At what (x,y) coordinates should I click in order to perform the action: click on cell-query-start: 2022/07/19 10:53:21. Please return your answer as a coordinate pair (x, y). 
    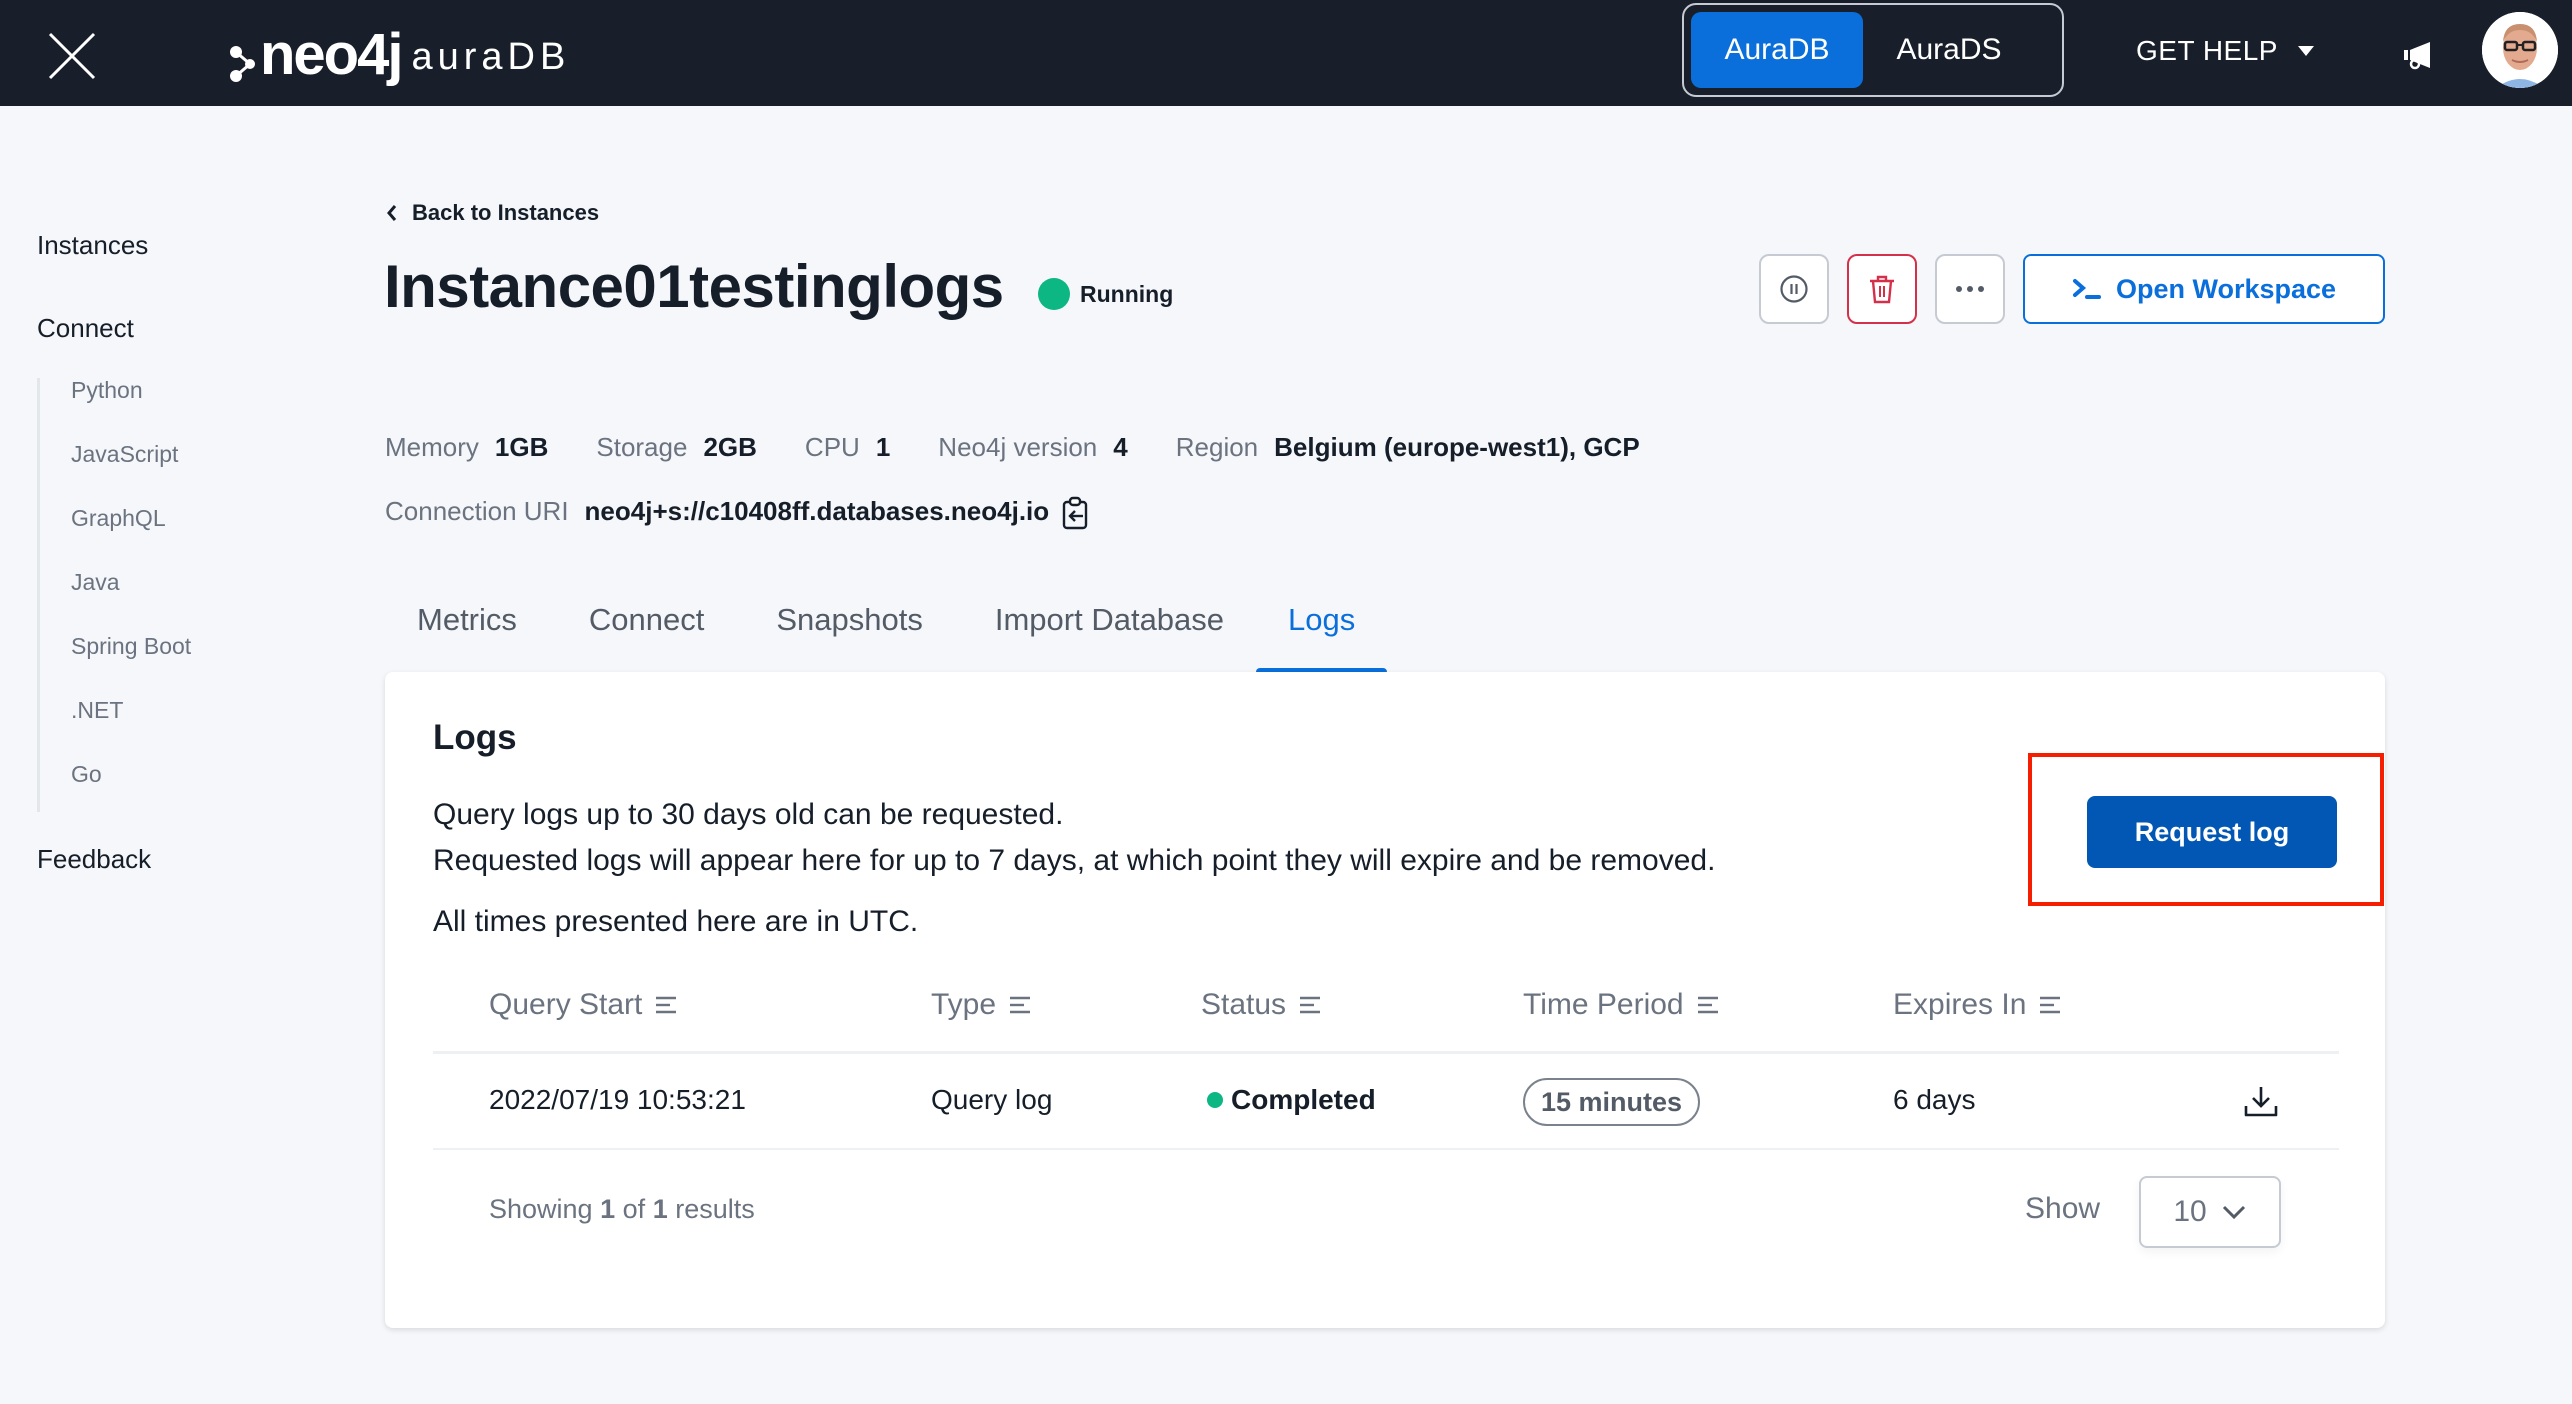
    Looking at the image, I should click on (617, 1099).